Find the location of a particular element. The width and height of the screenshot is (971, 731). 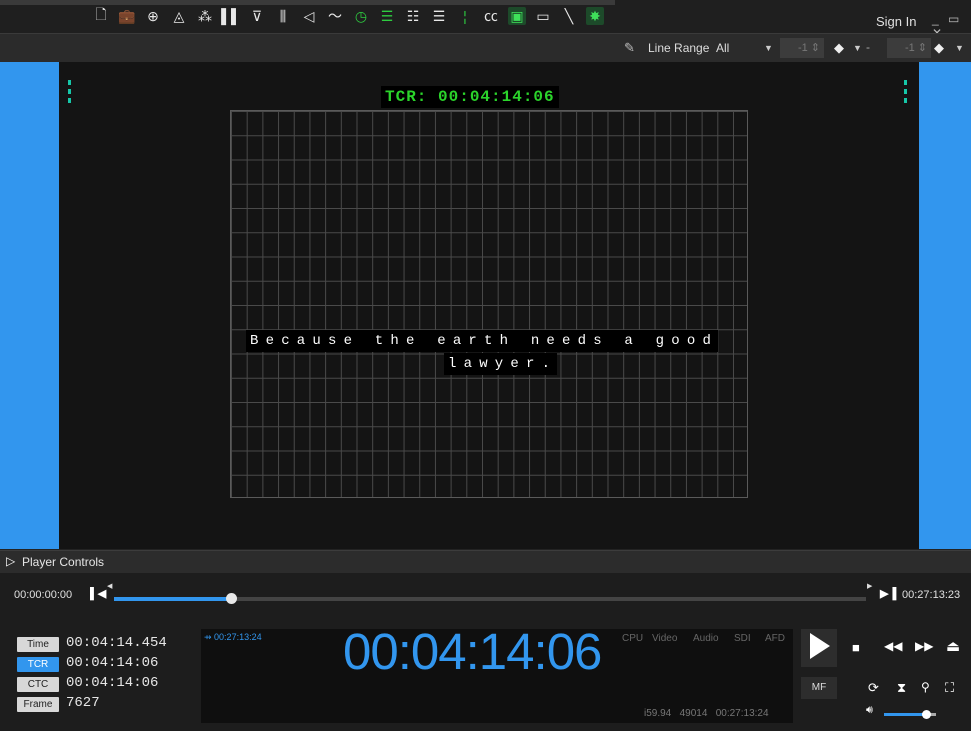

line-end-stepper: -1 ⇕ is located at coordinates (909, 48).